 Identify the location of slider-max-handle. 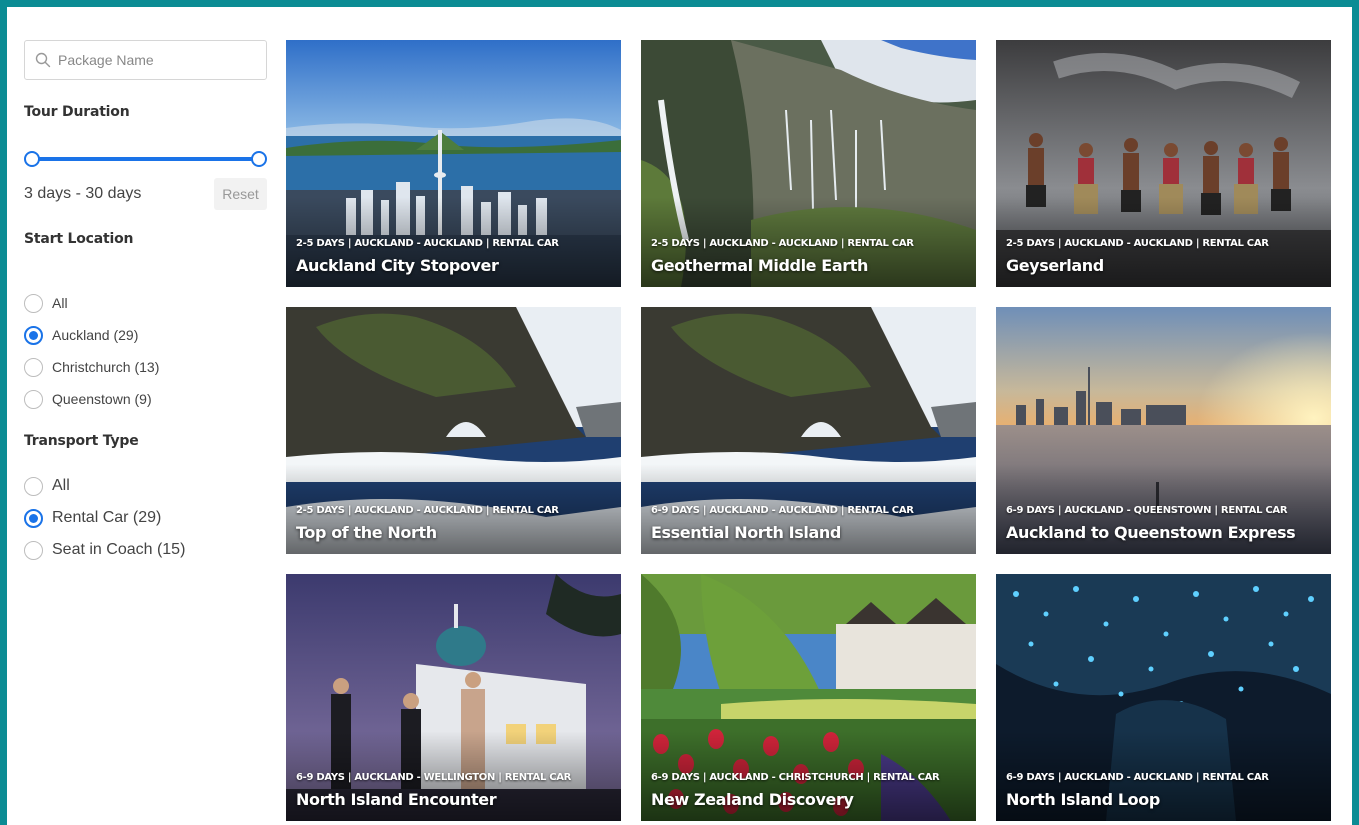
(259, 159).